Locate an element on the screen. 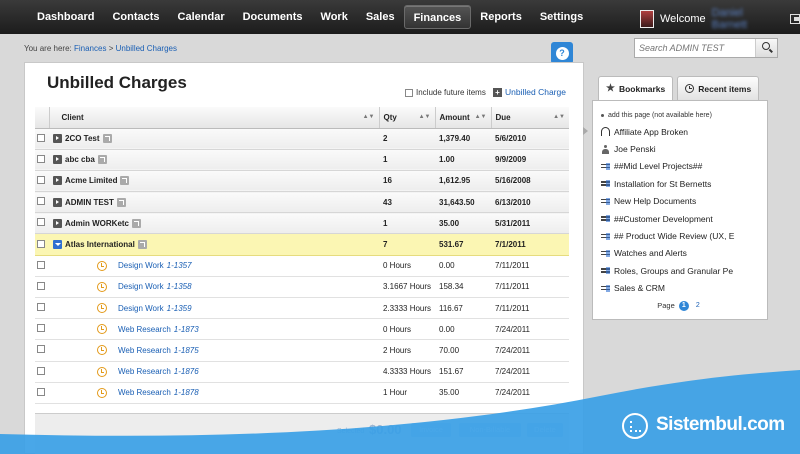  bookmark-item: Watches and Alerts is located at coordinates (680, 253).